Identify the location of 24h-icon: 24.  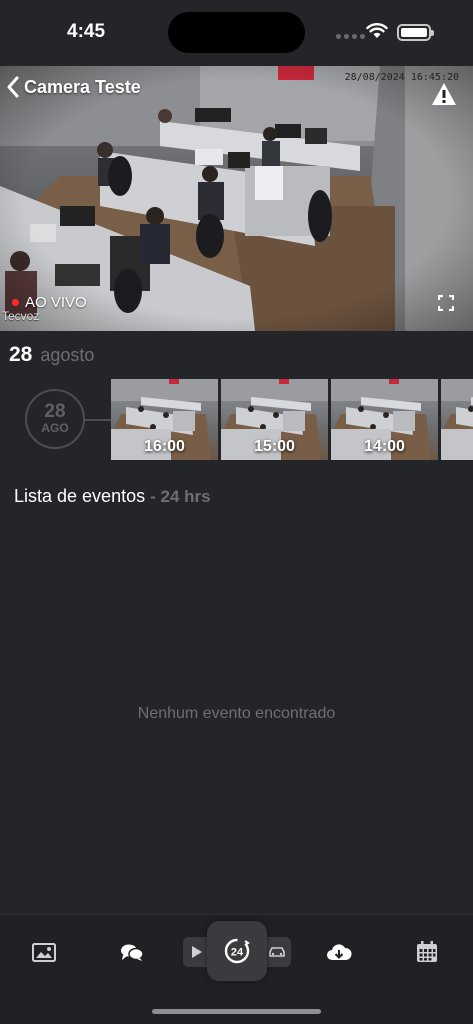
(237, 951).